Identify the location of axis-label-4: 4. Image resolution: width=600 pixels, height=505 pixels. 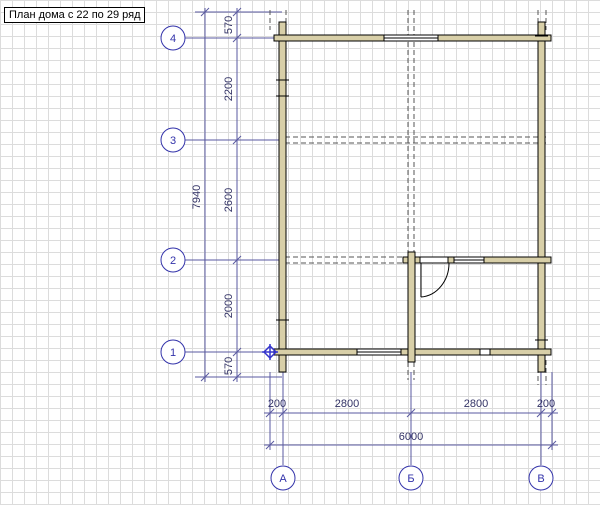
(173, 39).